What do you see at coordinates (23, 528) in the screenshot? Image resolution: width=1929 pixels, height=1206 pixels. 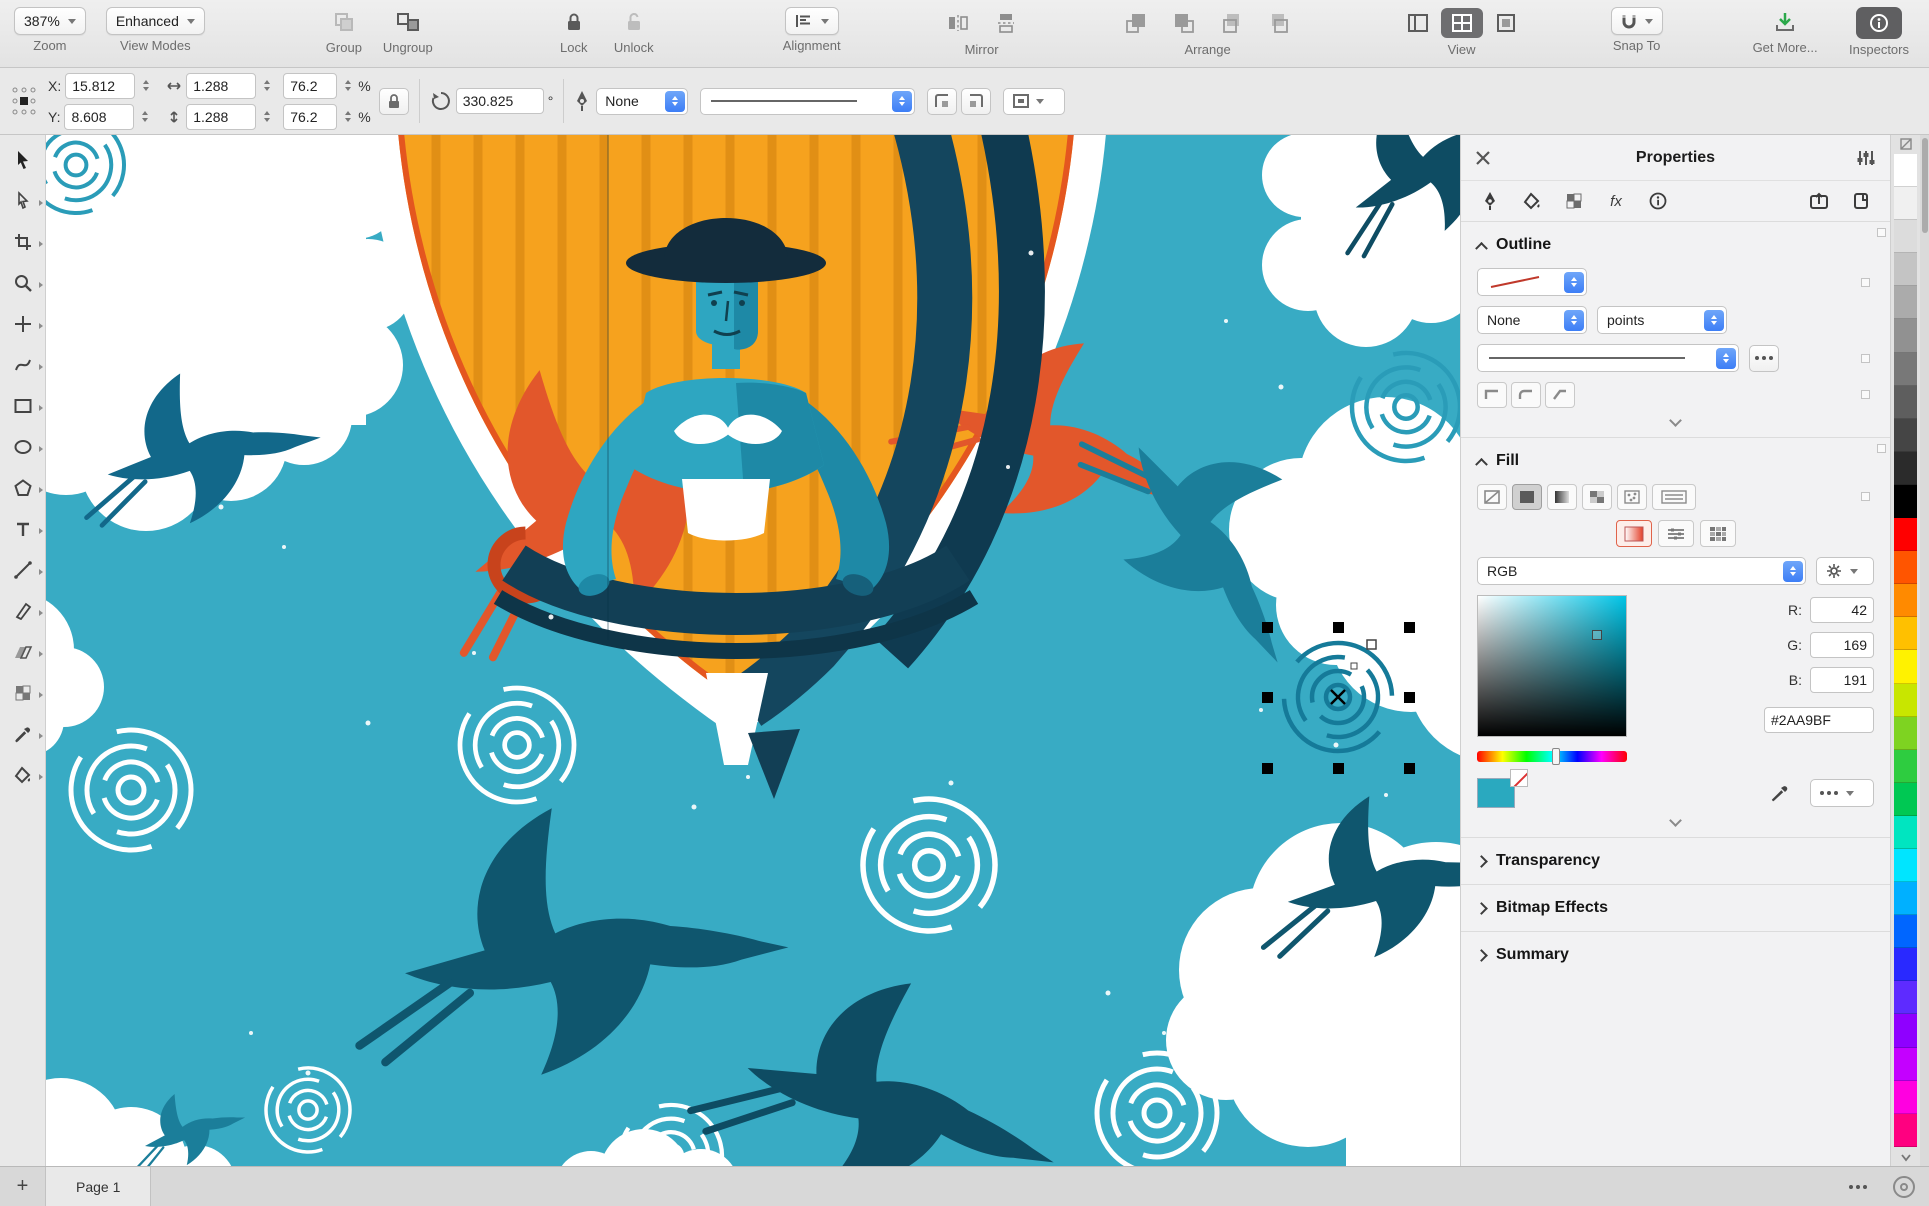 I see `text-tool` at bounding box center [23, 528].